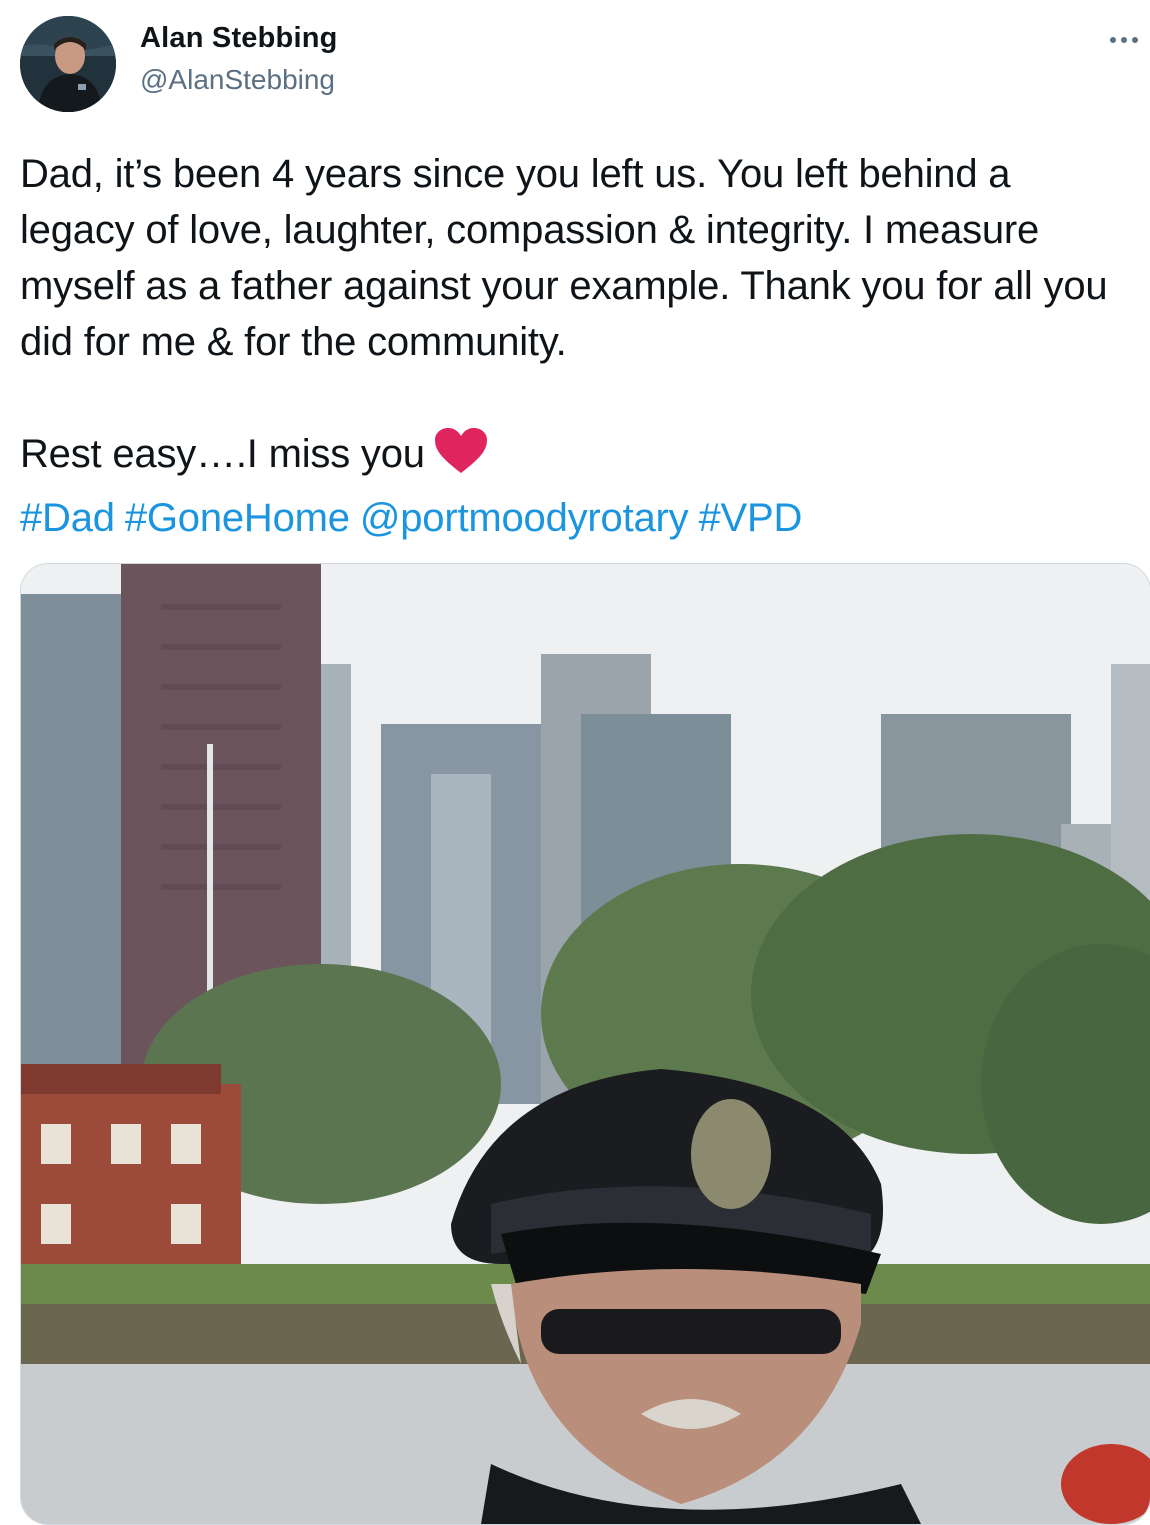 Image resolution: width=1150 pixels, height=1525 pixels. I want to click on hashtag-vpd: #VPD, so click(750, 518).